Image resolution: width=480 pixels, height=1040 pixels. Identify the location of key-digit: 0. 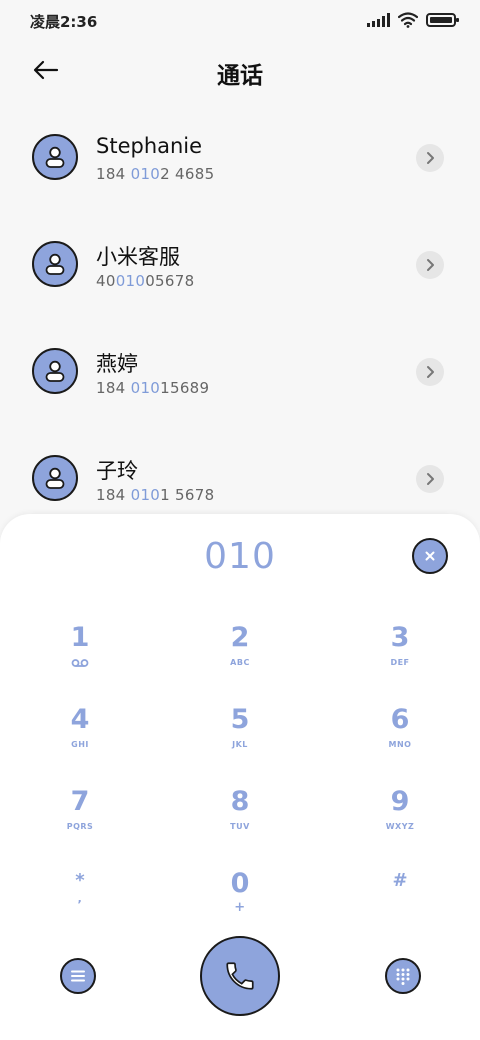
(240, 883).